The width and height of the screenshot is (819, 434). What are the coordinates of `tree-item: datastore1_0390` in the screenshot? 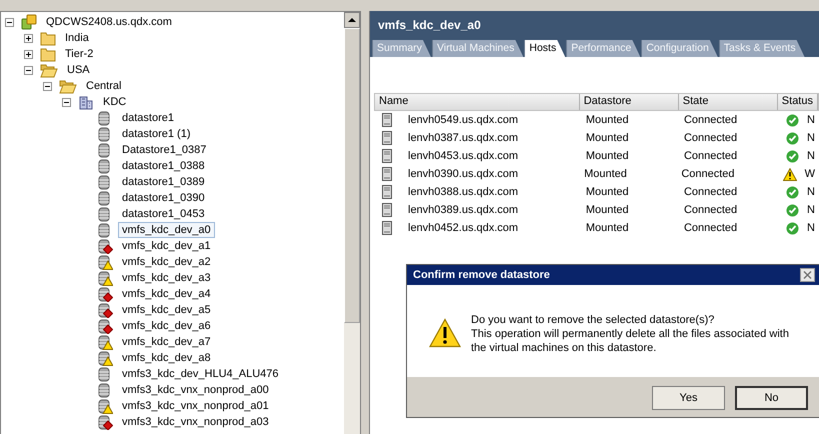 It's located at (163, 198).